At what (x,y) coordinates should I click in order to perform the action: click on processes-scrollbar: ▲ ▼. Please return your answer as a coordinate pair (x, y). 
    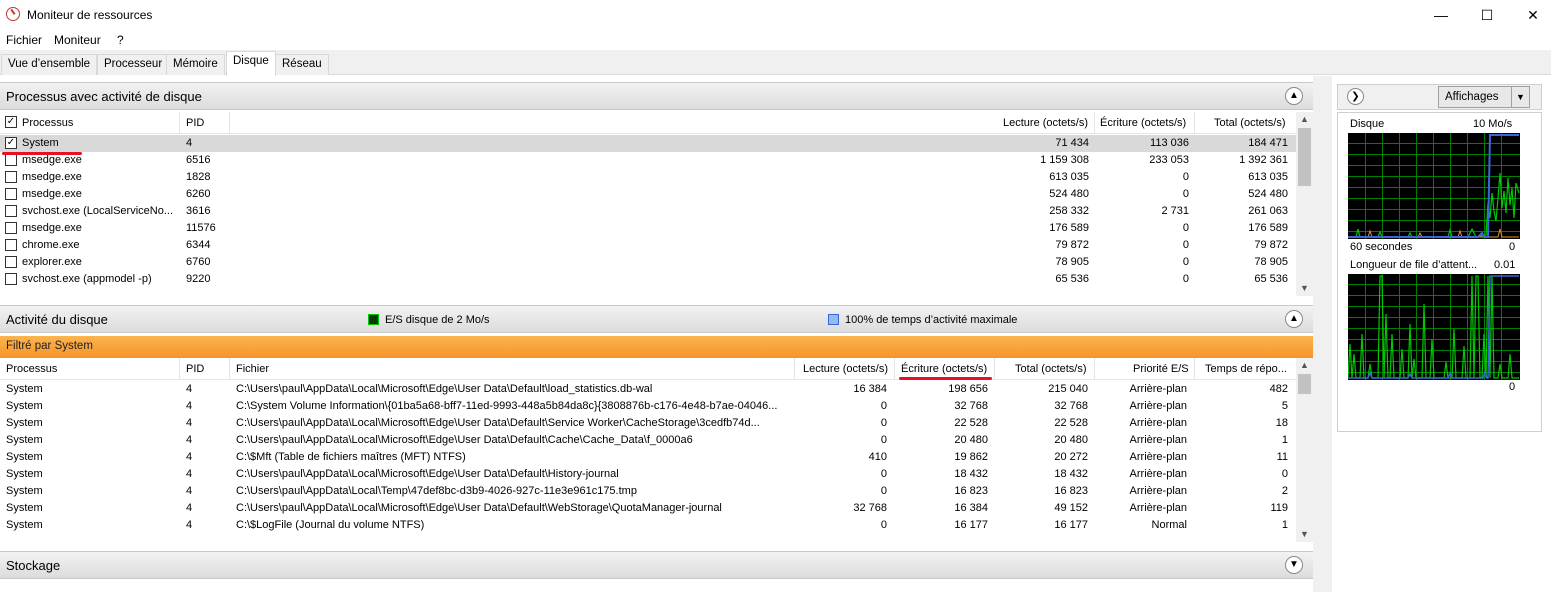
    Looking at the image, I should click on (1304, 204).